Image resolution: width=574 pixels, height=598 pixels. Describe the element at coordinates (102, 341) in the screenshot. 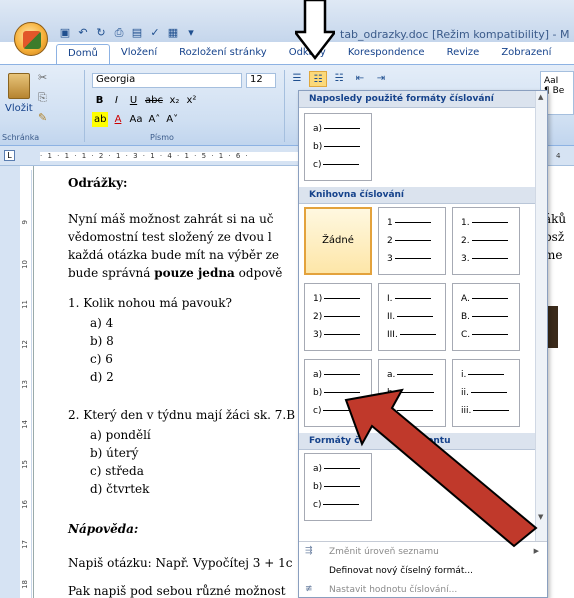

I see `question-1-option: b) 8` at that location.